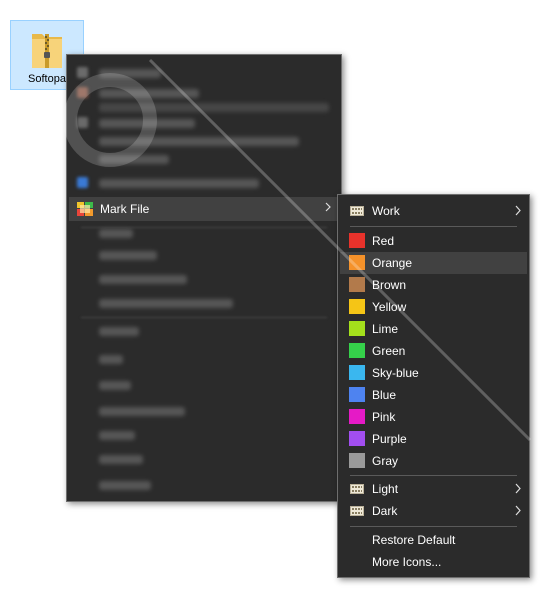  I want to click on restore-default-item: Restore Default, so click(433, 540).